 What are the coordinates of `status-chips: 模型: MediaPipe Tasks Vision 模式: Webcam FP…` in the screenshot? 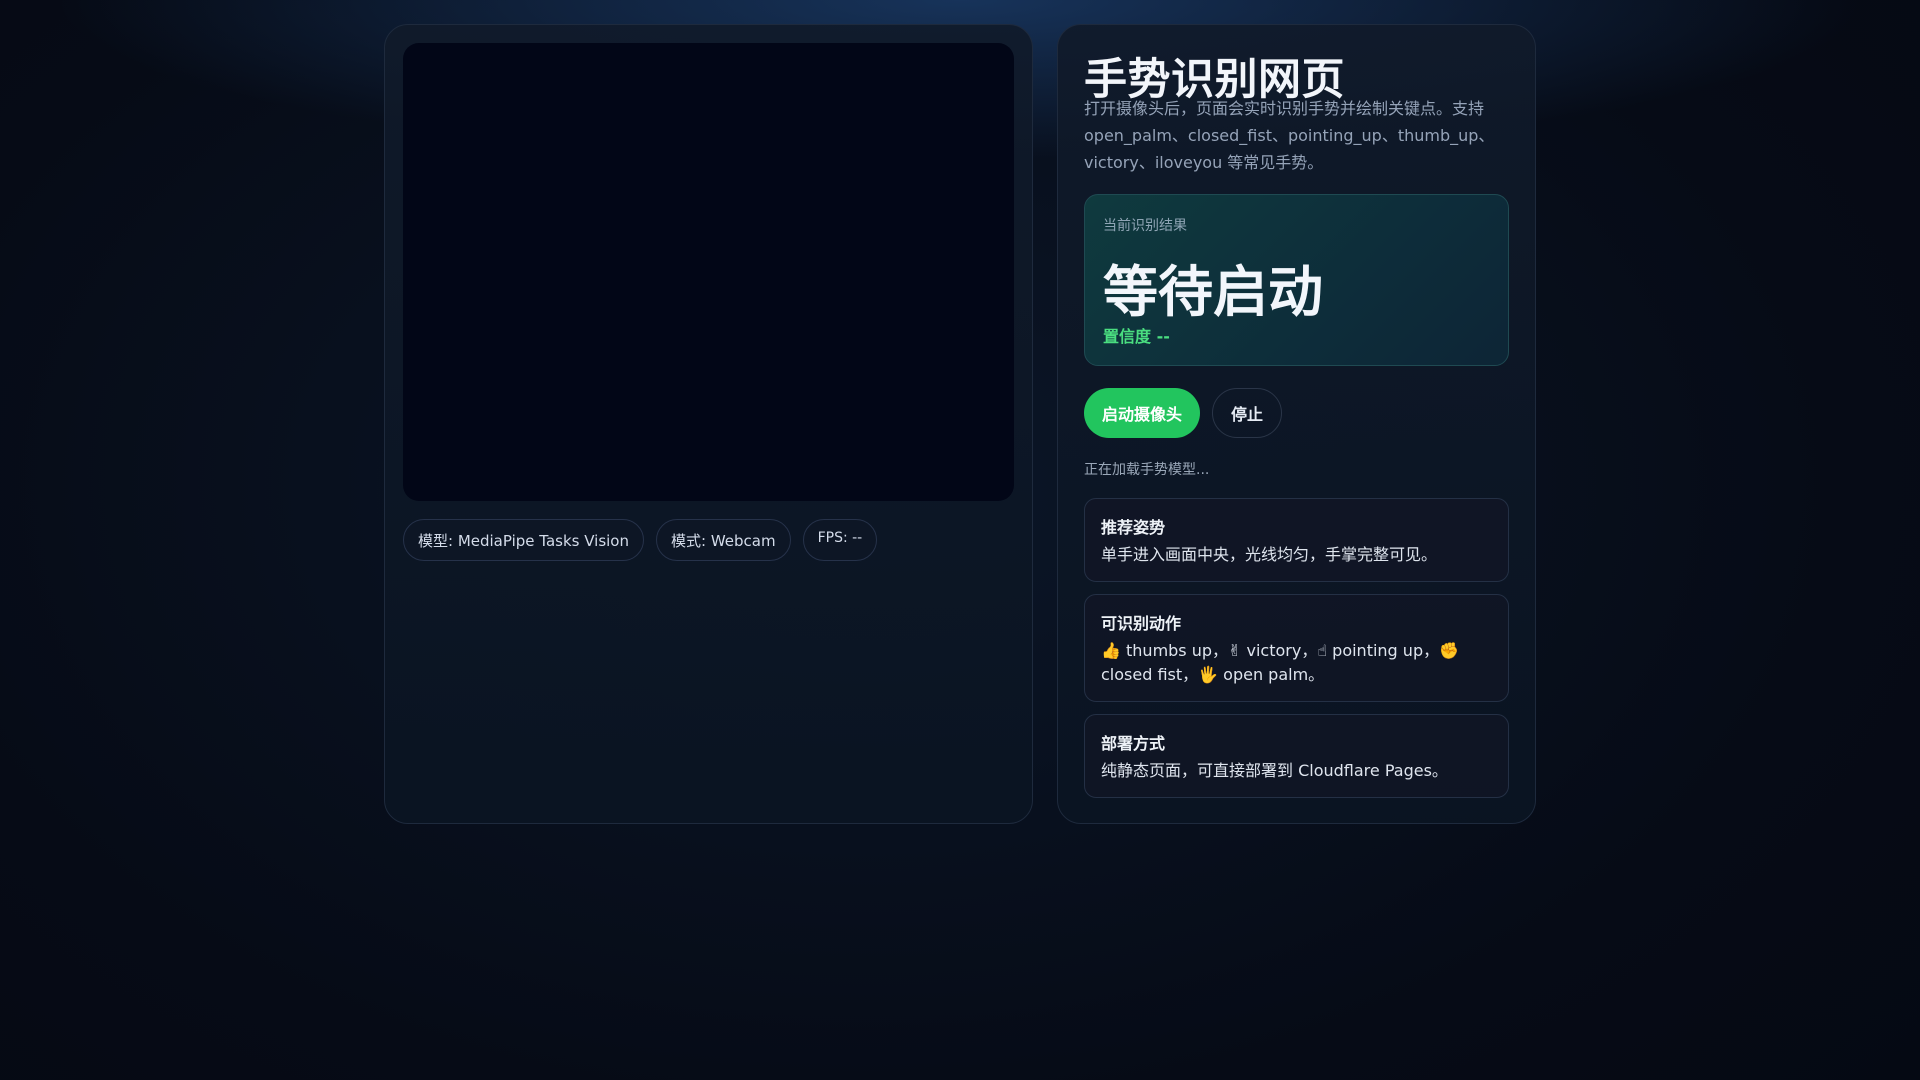 It's located at (640, 540).